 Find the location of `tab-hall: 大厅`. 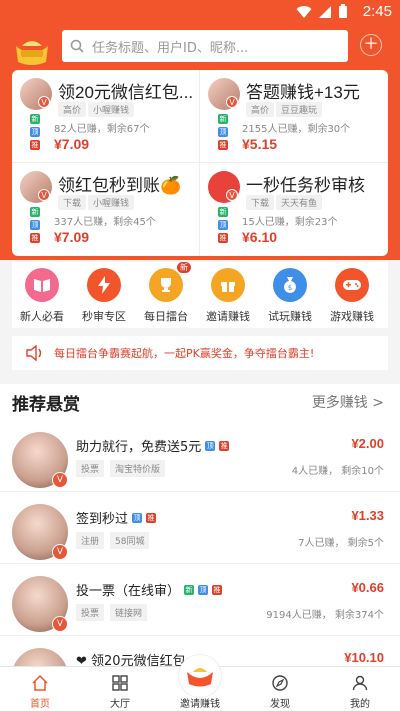

tab-hall: 大厅 is located at coordinates (120, 692).